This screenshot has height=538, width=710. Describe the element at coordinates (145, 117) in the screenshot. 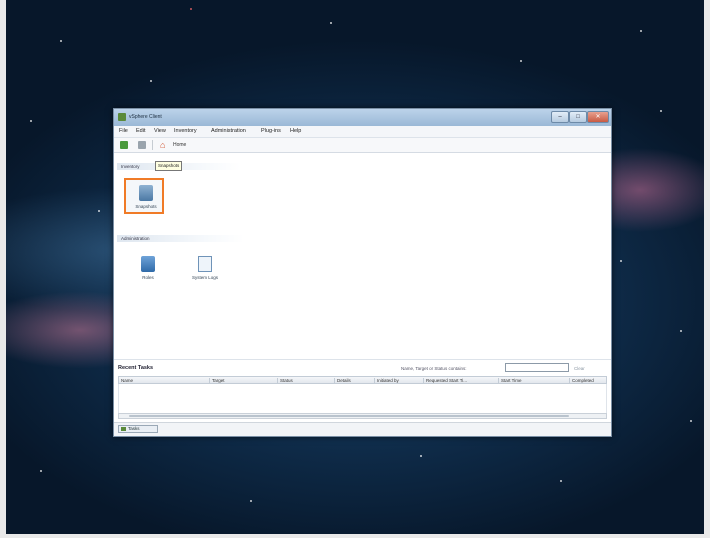

I see `window-title: vSphere Client` at that location.